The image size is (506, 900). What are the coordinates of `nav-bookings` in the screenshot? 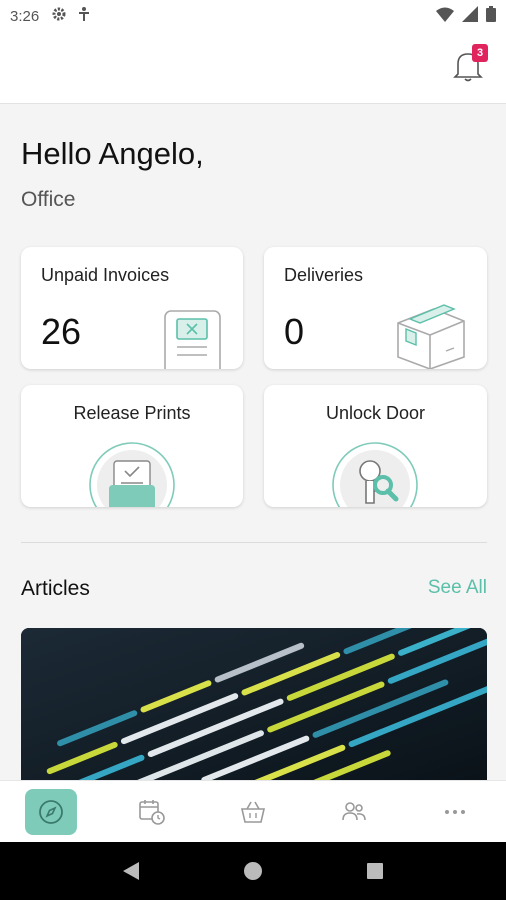 It's located at (151, 811).